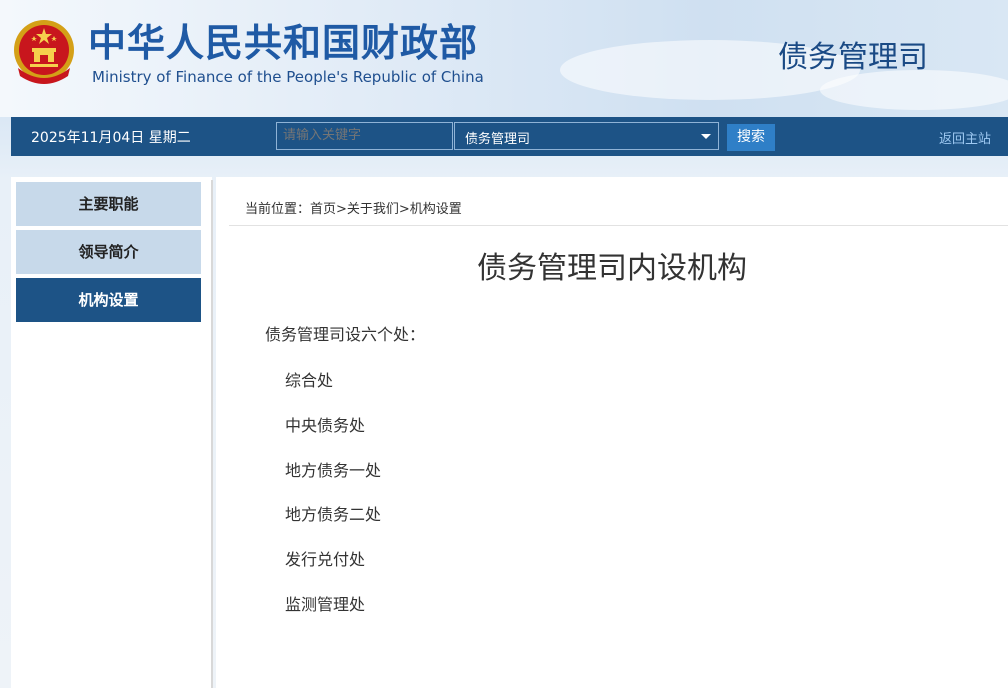 The width and height of the screenshot is (1008, 688). What do you see at coordinates (108, 300) in the screenshot?
I see `sidebar-item-organization: 机构设置` at bounding box center [108, 300].